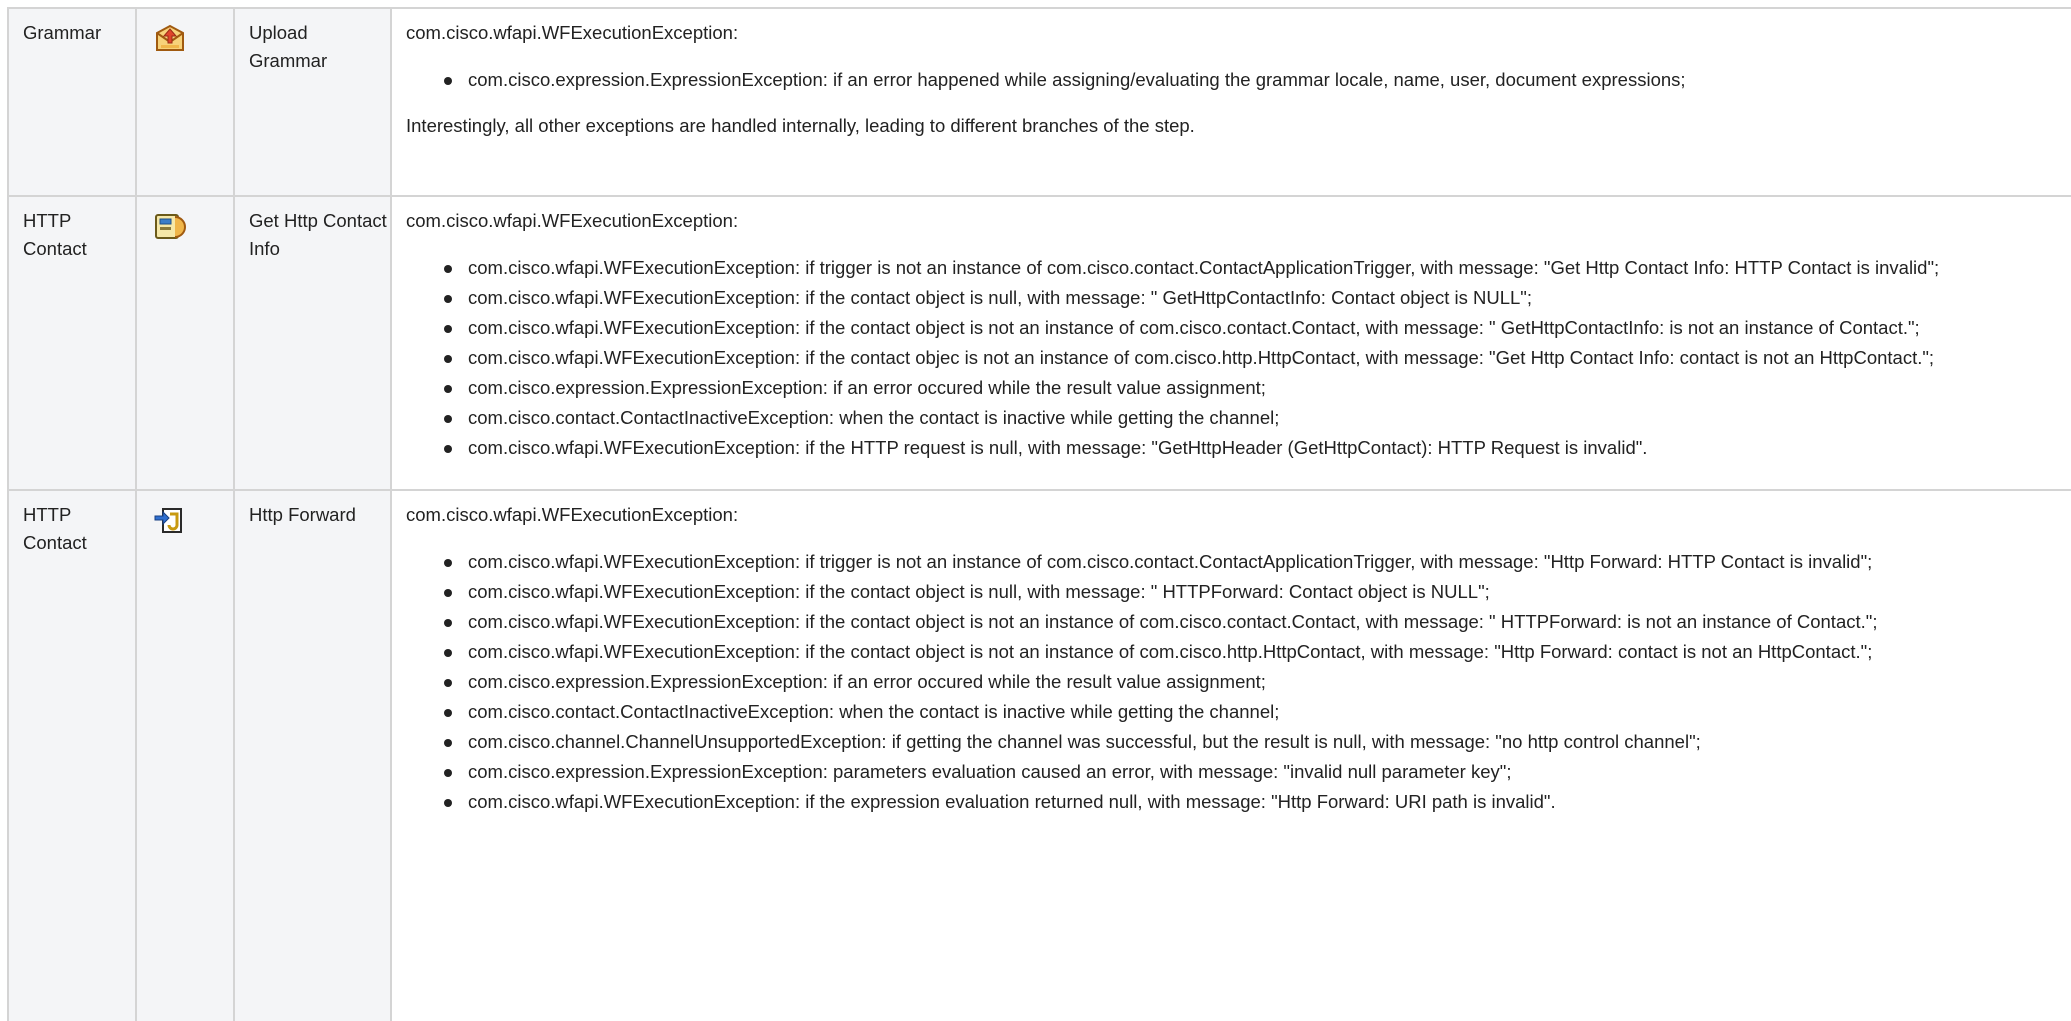 This screenshot has height=1021, width=2071. Describe the element at coordinates (288, 46) in the screenshot. I see `step-name: Upload Grammar` at that location.